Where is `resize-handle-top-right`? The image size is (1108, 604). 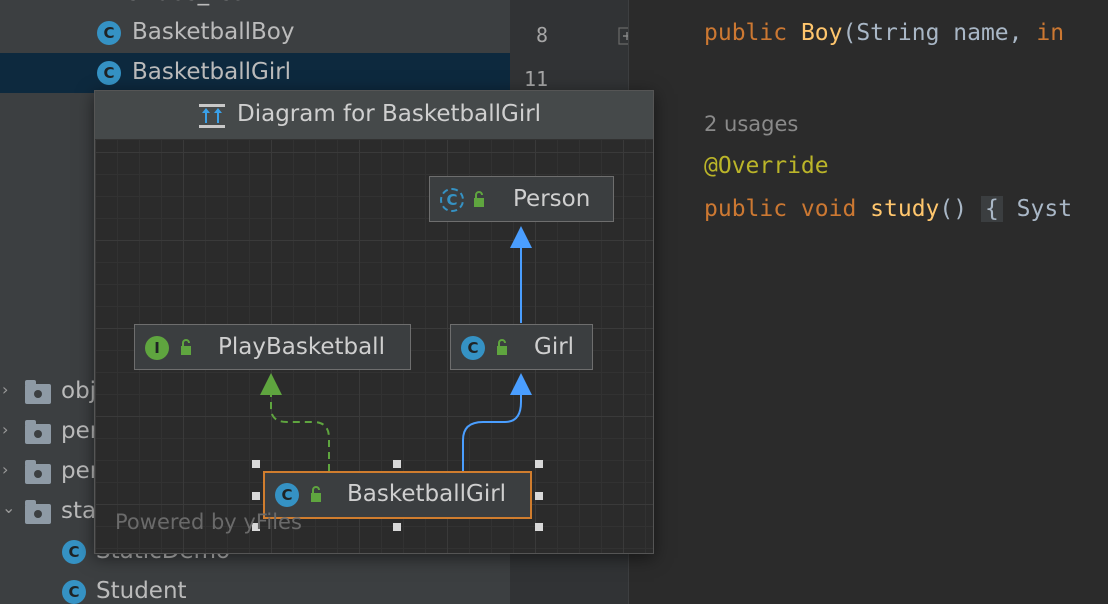 resize-handle-top-right is located at coordinates (539, 464).